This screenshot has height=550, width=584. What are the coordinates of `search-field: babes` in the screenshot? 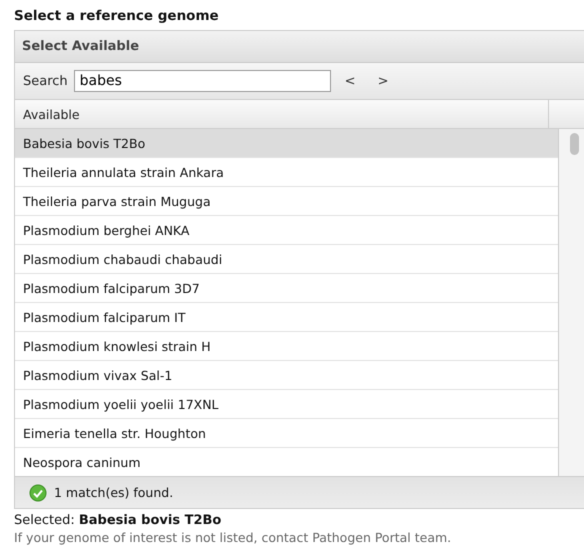 It's located at (202, 81).